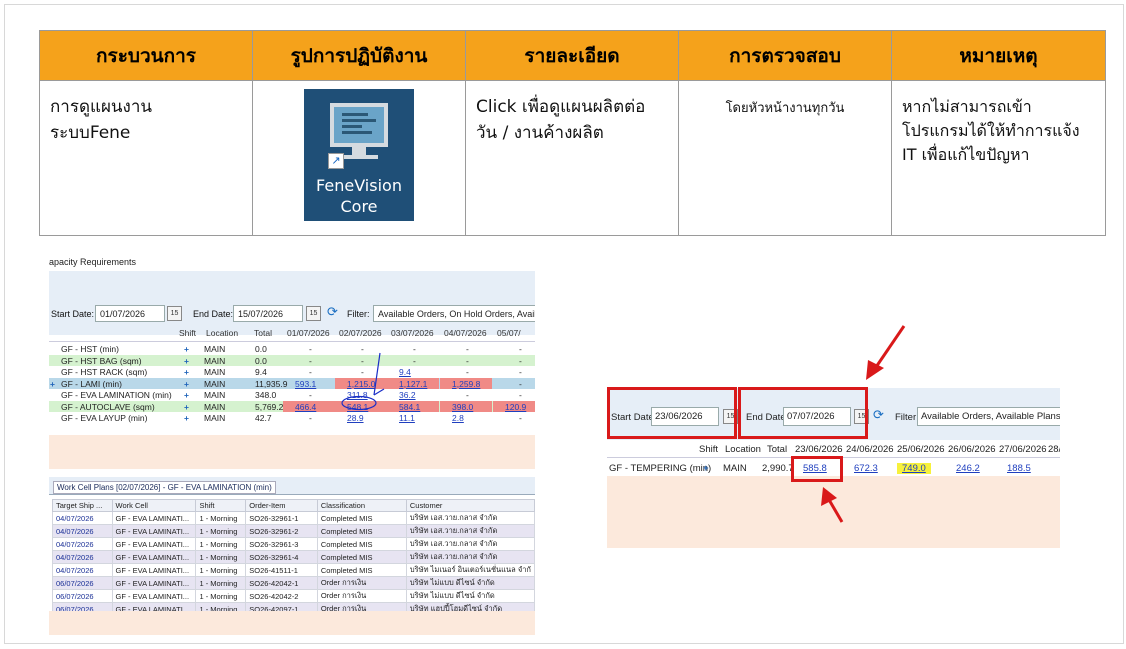 The width and height of the screenshot is (1126, 649). I want to click on column-header: 27/06/2026, so click(1023, 449).